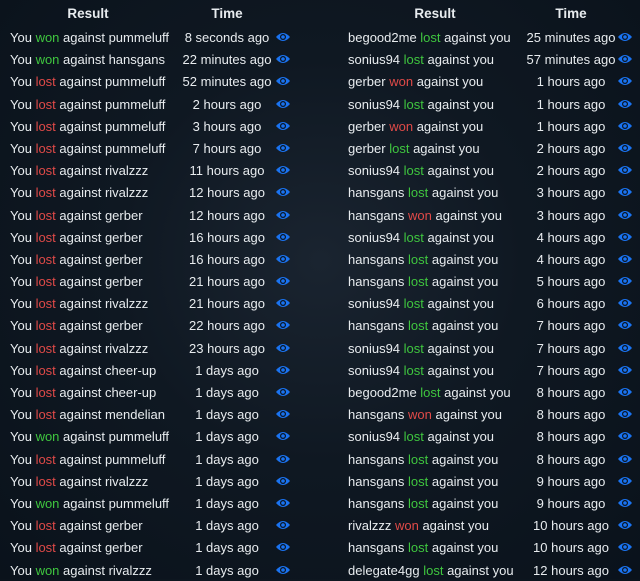  Describe the element at coordinates (227, 37) in the screenshot. I see `match-time: 8 seconds ago` at that location.